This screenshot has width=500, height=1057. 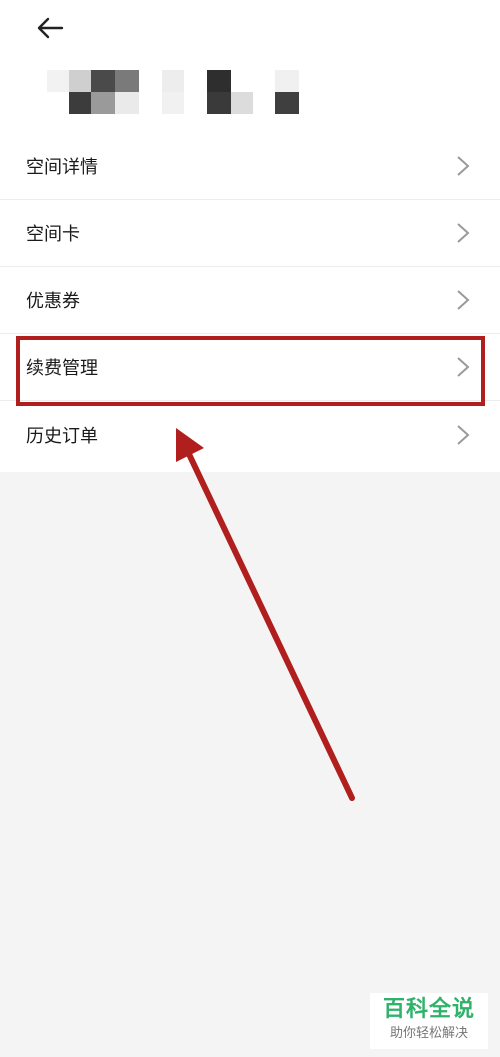 What do you see at coordinates (62, 167) in the screenshot?
I see `menu-item-label: 空间详情` at bounding box center [62, 167].